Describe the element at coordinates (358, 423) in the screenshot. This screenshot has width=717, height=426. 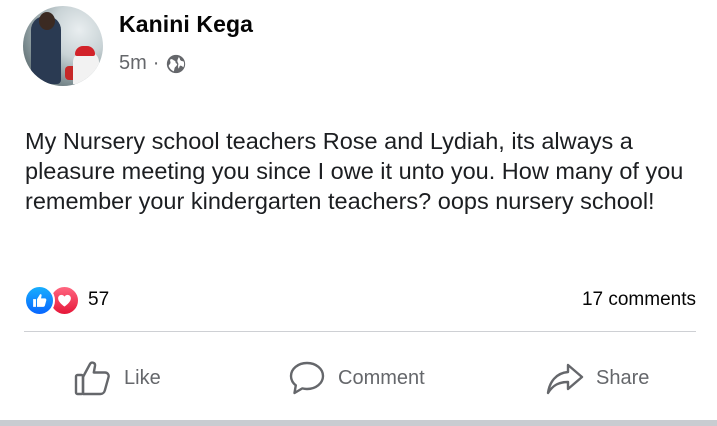
I see `feed-separator-bar` at that location.